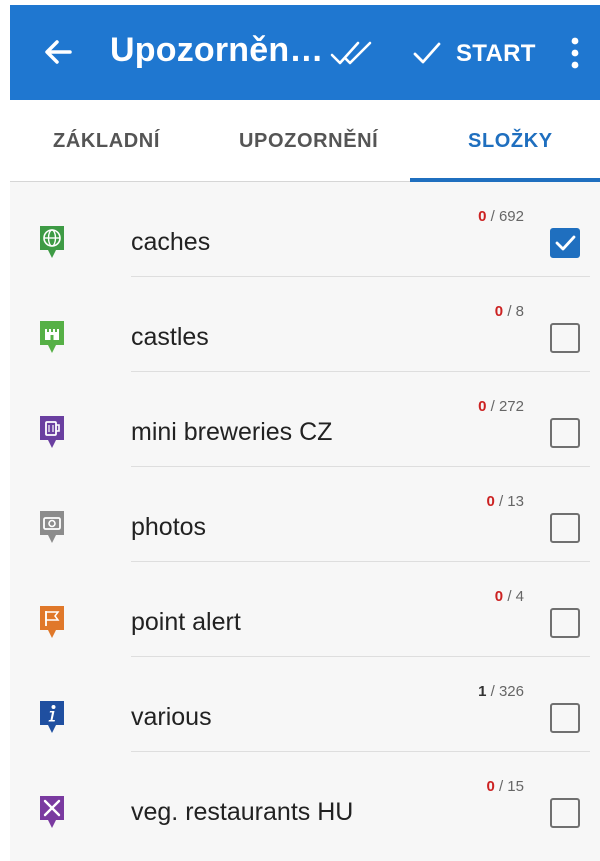 This screenshot has height=861, width=600. I want to click on more-vert-icon, so click(575, 53).